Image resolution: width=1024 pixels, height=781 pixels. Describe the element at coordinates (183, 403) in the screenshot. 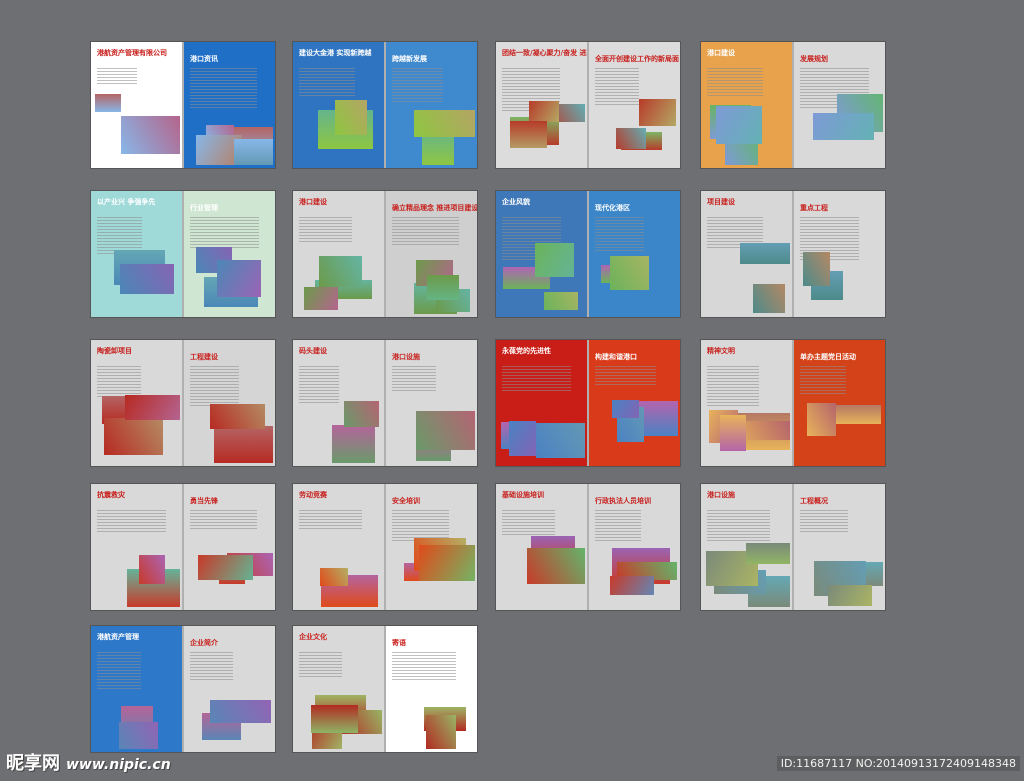

I see `brochure-spread: 陶瓷卸项目 工程建设` at that location.